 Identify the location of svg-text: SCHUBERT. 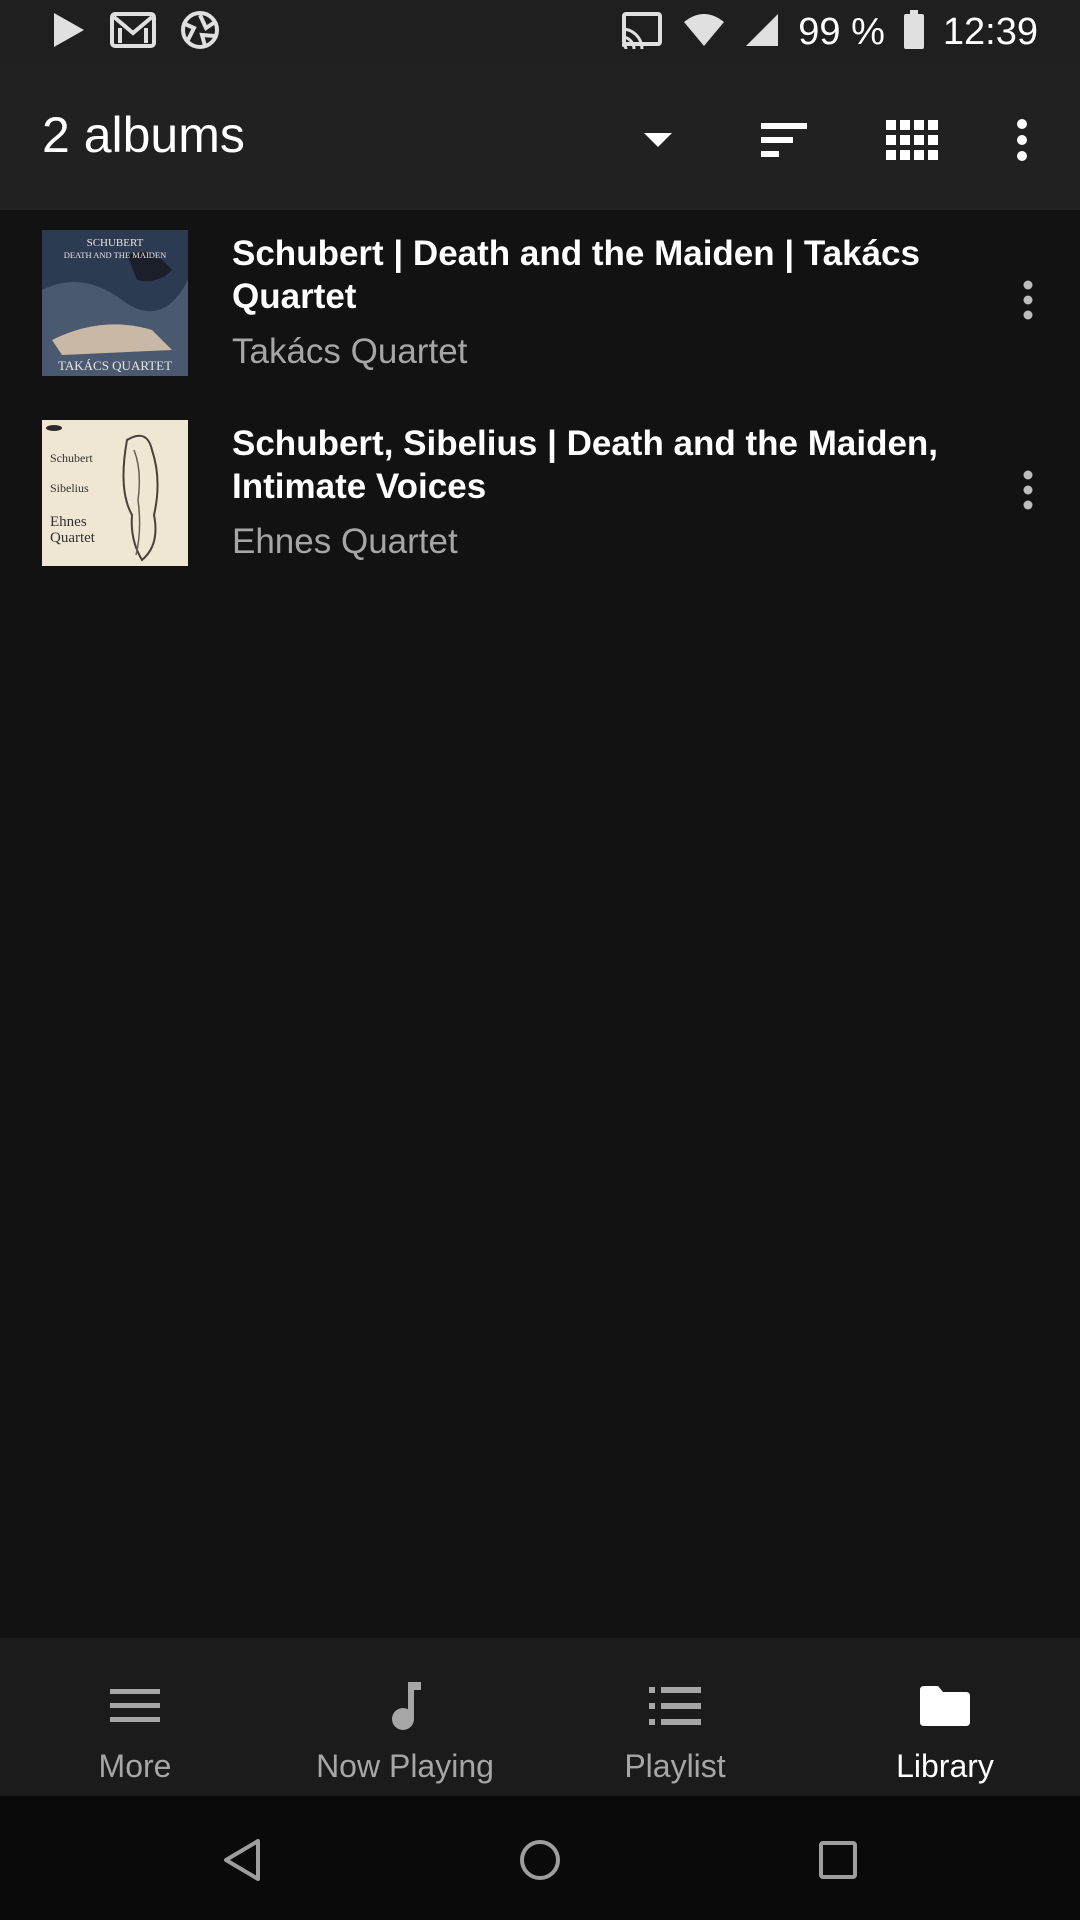
(115, 243).